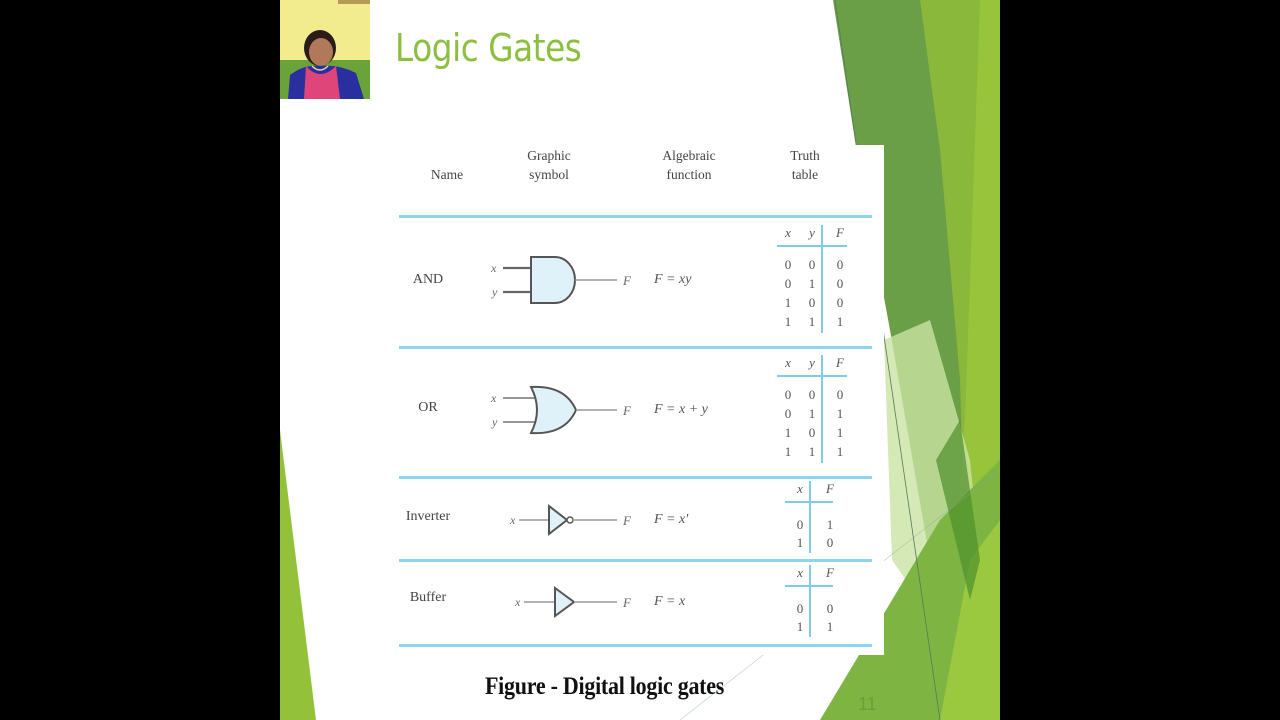 This screenshot has height=720, width=1280. Describe the element at coordinates (840, 362) in the screenshot. I see `truth-table-or-header-f: F` at that location.